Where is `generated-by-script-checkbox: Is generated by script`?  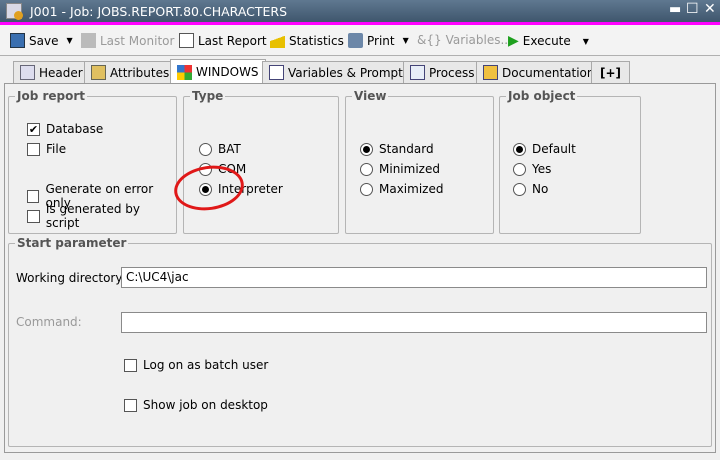 generated-by-script-checkbox: Is generated by script is located at coordinates (101, 216).